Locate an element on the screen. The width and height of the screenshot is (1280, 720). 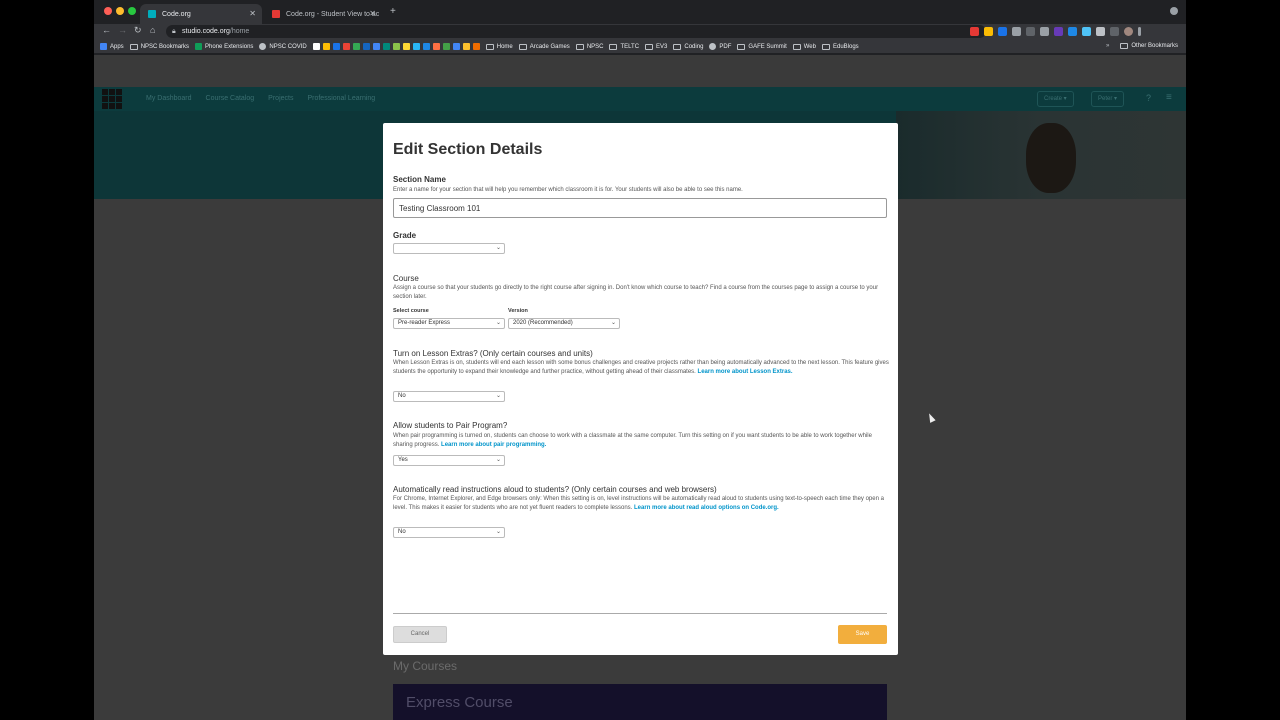
pair-program-select: Yes ⌄ is located at coordinates (449, 460).